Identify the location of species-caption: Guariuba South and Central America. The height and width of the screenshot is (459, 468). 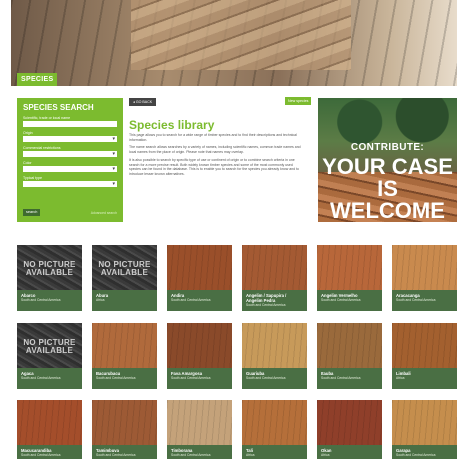
(274, 378).